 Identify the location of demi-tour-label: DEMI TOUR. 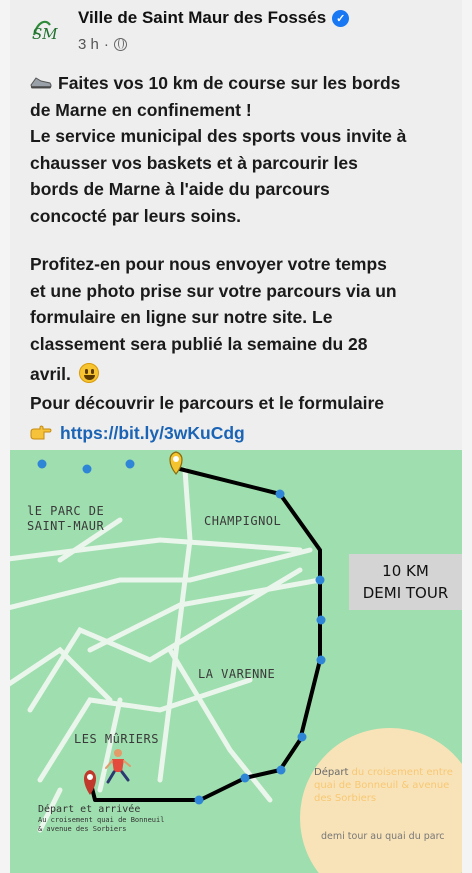
(405, 593).